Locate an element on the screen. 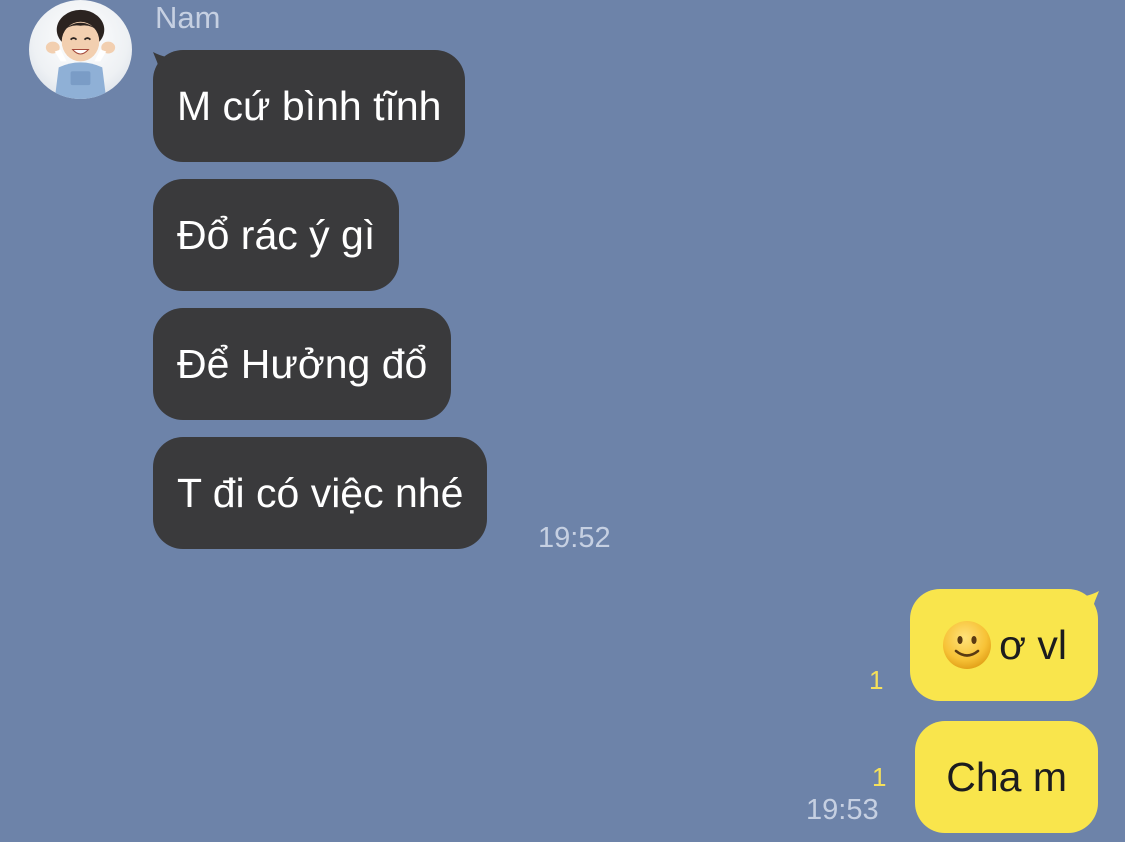  outgoing-timestamp: 19:53 is located at coordinates (842, 810).